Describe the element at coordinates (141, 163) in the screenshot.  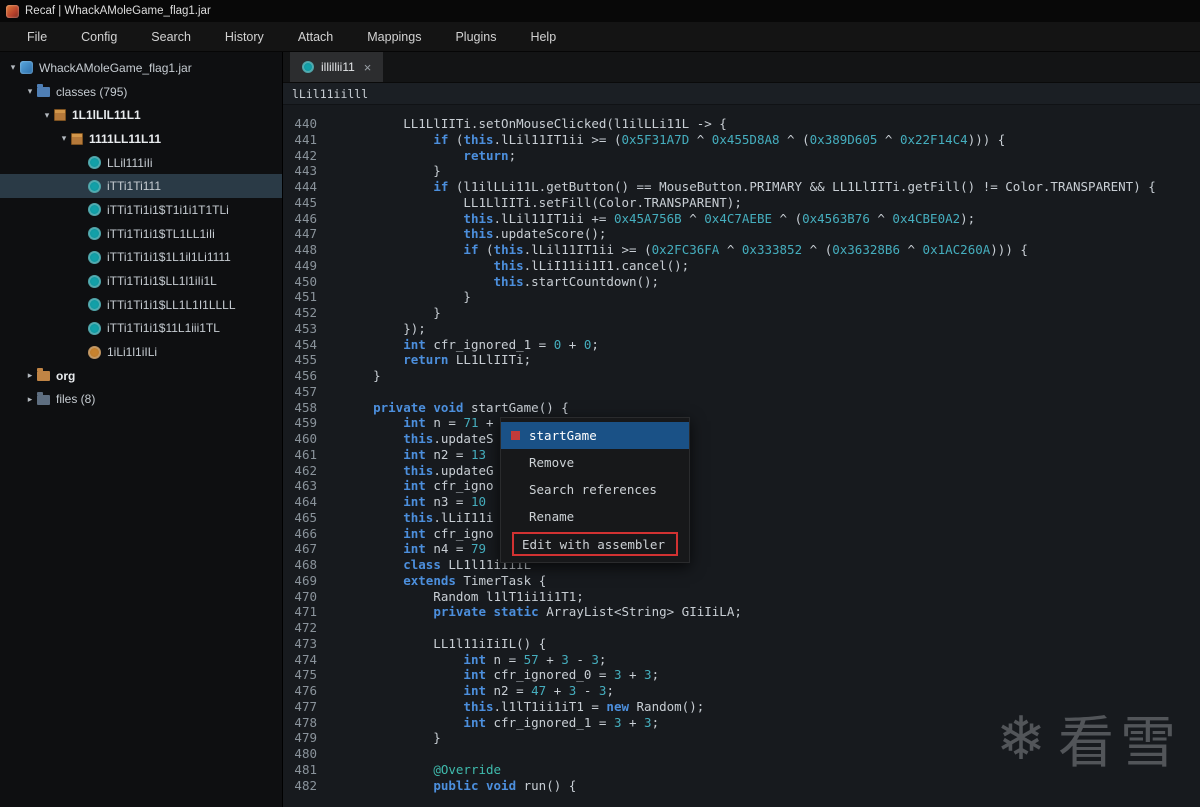
I see `tree-item-llil111iii: LLil111iIi` at that location.